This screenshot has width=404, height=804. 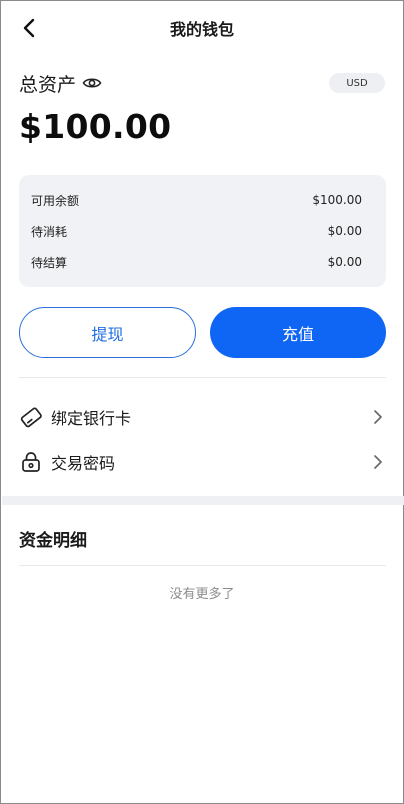 What do you see at coordinates (357, 83) in the screenshot?
I see `currency-badge: USD` at bounding box center [357, 83].